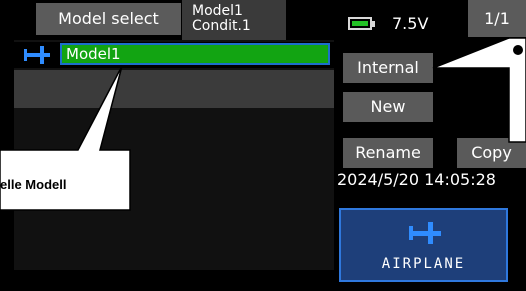 This screenshot has height=291, width=526. What do you see at coordinates (373, 24) in the screenshot?
I see `battery-terminal` at bounding box center [373, 24].